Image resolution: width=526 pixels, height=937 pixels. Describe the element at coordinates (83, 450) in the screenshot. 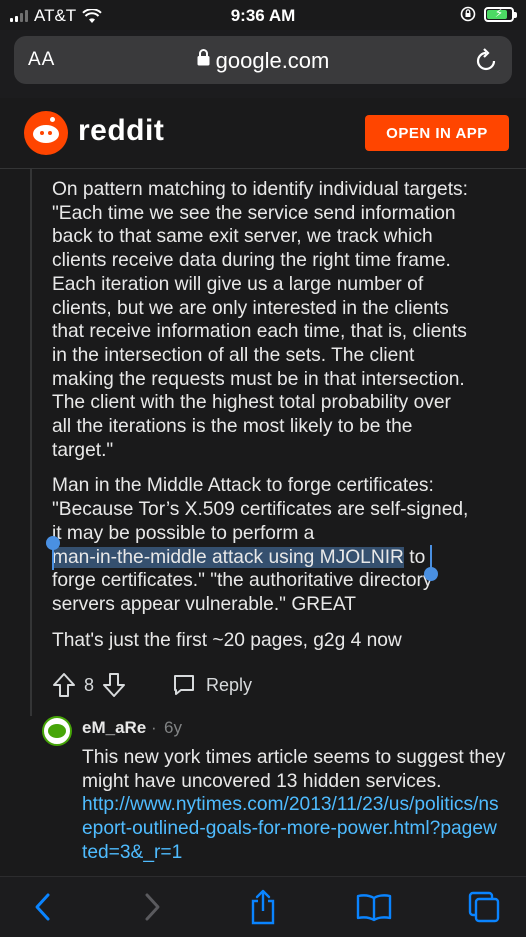

I see `text-line: target."` at that location.